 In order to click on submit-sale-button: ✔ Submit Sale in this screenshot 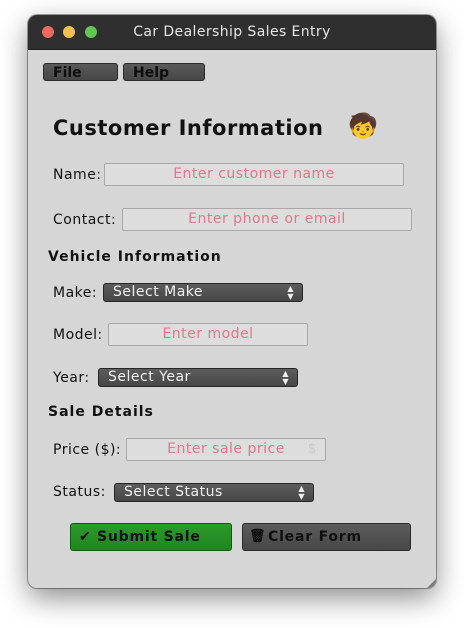, I will do `click(151, 537)`.